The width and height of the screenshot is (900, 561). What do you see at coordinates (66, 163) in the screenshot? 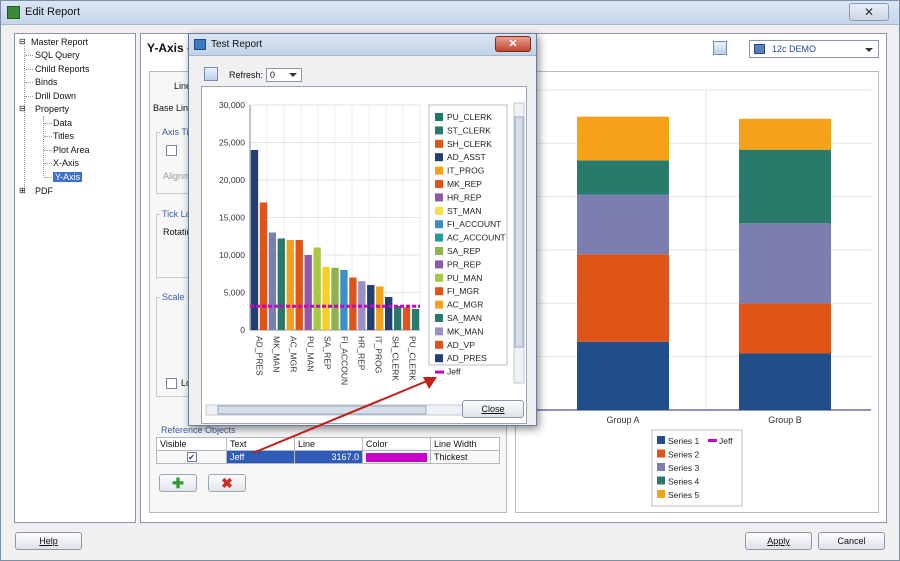
I see `tree-item-x-axis: X-Axis` at bounding box center [66, 163].